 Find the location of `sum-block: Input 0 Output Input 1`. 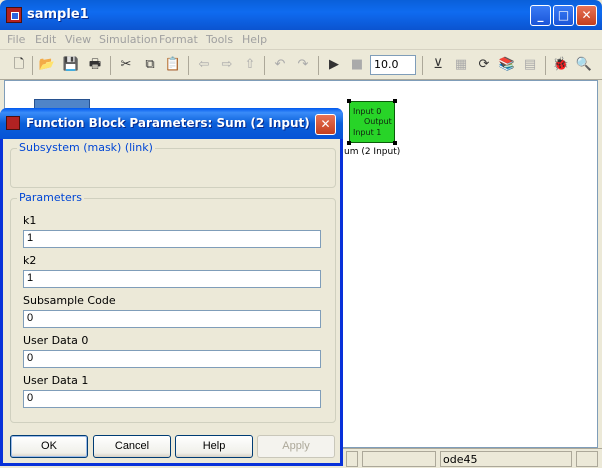

sum-block: Input 0 Output Input 1 is located at coordinates (372, 122).